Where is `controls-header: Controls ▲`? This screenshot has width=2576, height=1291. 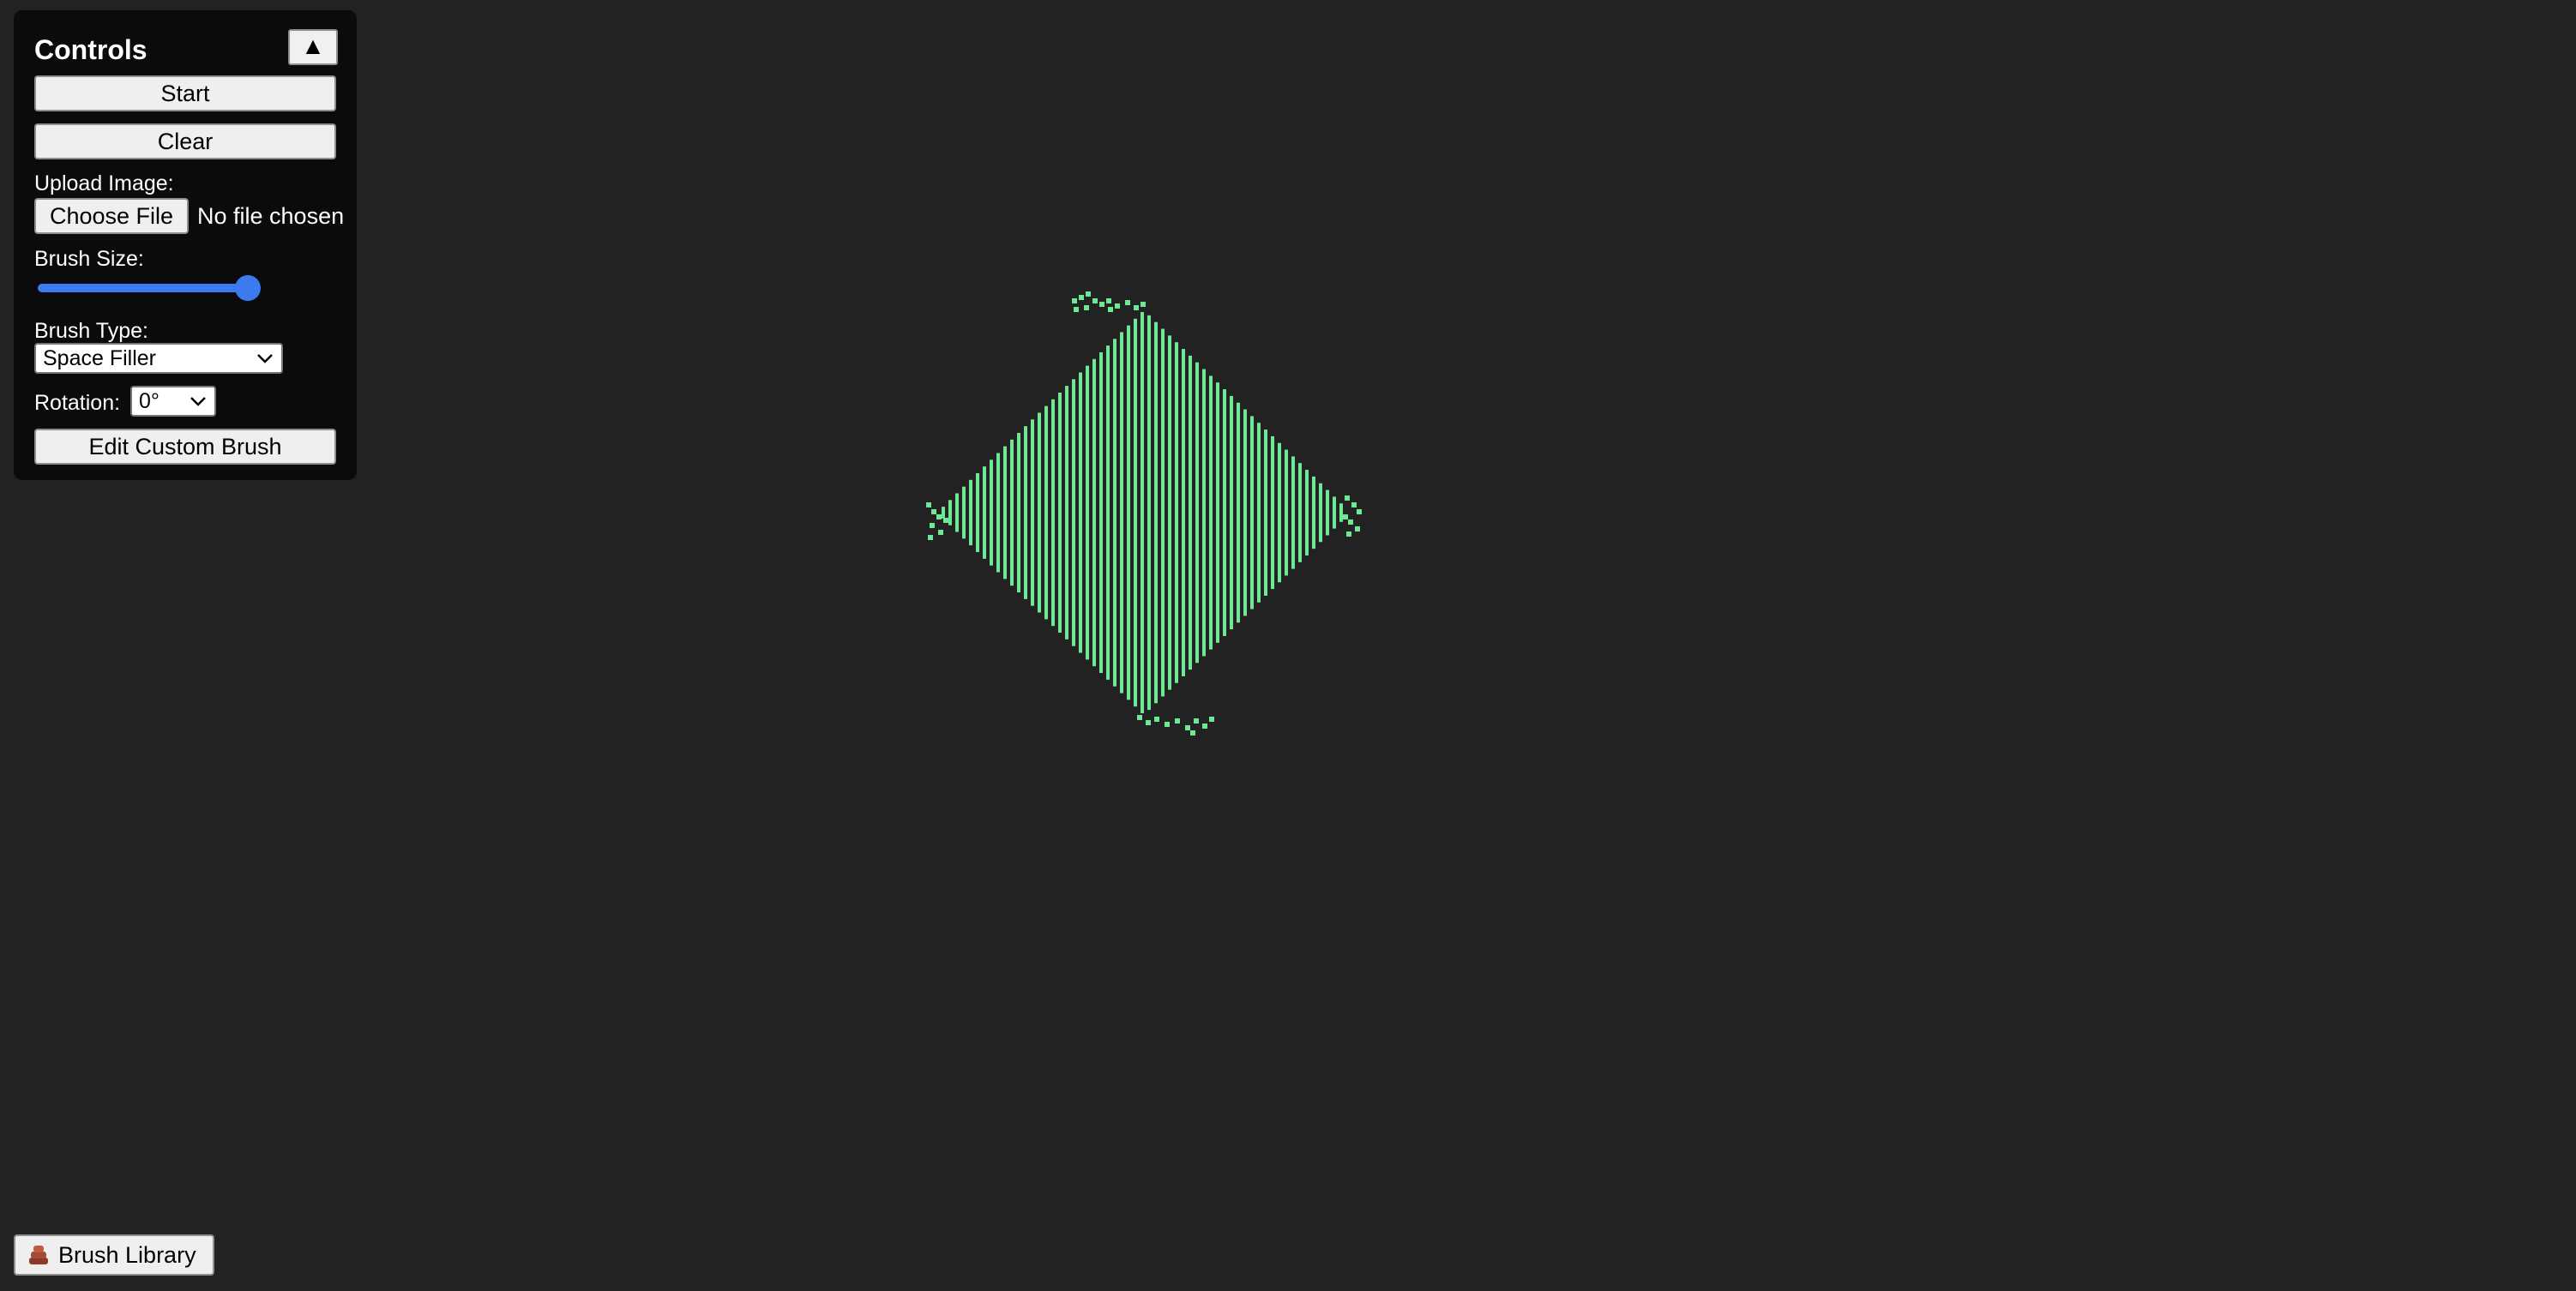
controls-header: Controls ▲ is located at coordinates (186, 49).